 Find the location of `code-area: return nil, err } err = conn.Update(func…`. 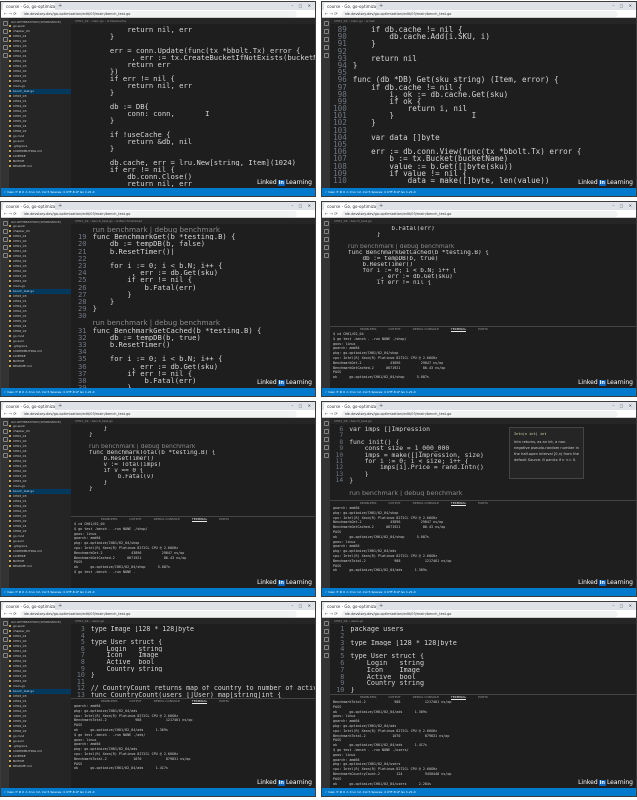

code-area: return nil, err } err = conn.Update(func… is located at coordinates (193, 105).